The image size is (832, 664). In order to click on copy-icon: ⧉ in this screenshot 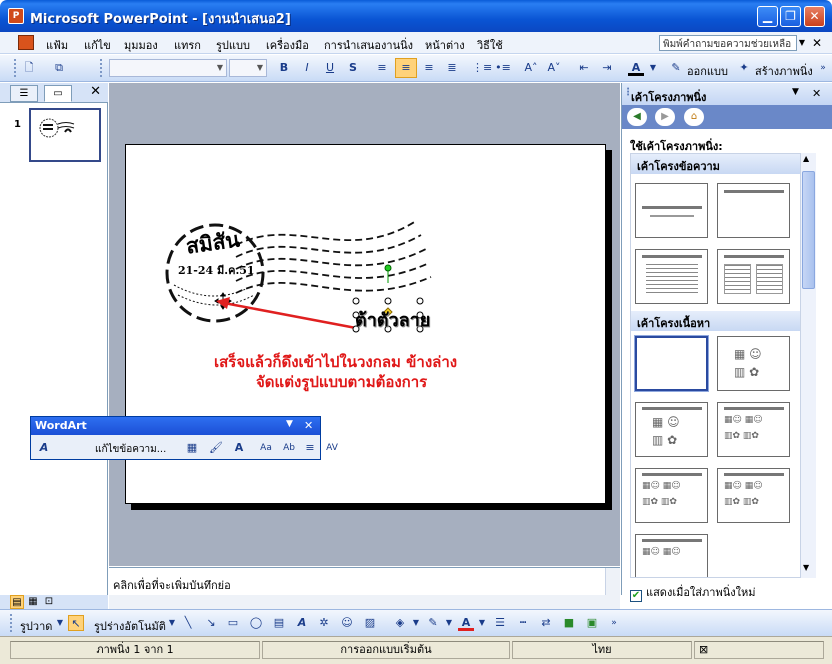, I will do `click(59, 68)`.